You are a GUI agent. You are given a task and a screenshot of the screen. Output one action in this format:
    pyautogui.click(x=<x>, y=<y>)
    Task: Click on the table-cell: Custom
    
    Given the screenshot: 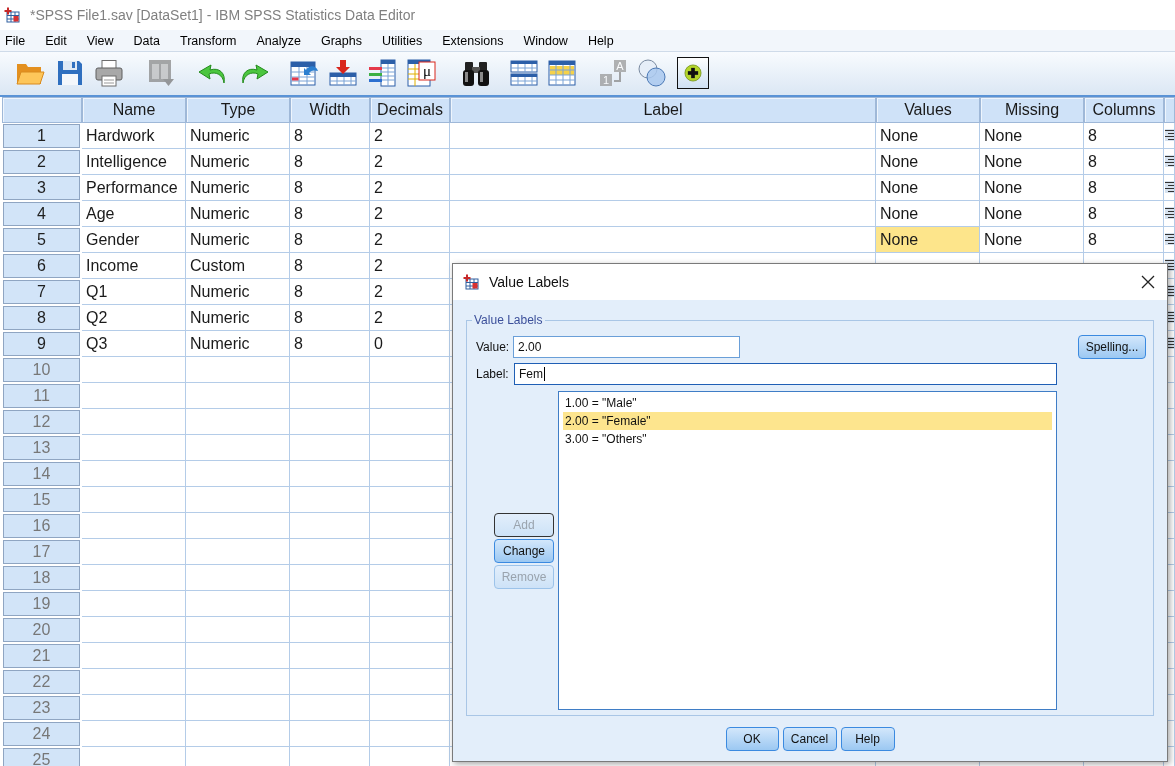 What is the action you would take?
    pyautogui.click(x=238, y=266)
    